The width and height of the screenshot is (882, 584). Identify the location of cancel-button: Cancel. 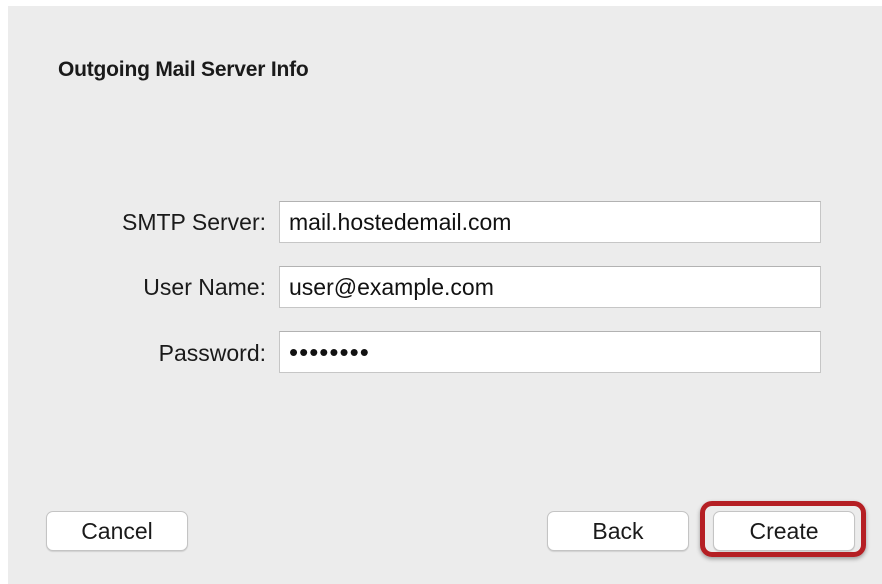
(117, 531).